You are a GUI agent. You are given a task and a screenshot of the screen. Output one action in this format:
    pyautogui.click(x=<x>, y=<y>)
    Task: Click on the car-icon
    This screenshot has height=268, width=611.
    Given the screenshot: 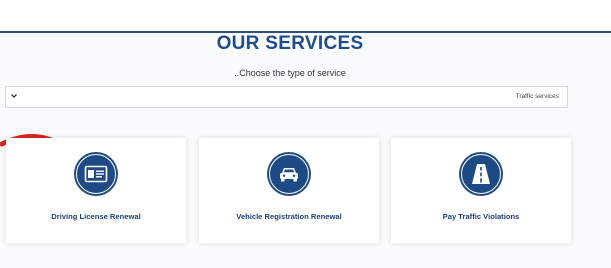 What is the action you would take?
    pyautogui.click(x=289, y=174)
    